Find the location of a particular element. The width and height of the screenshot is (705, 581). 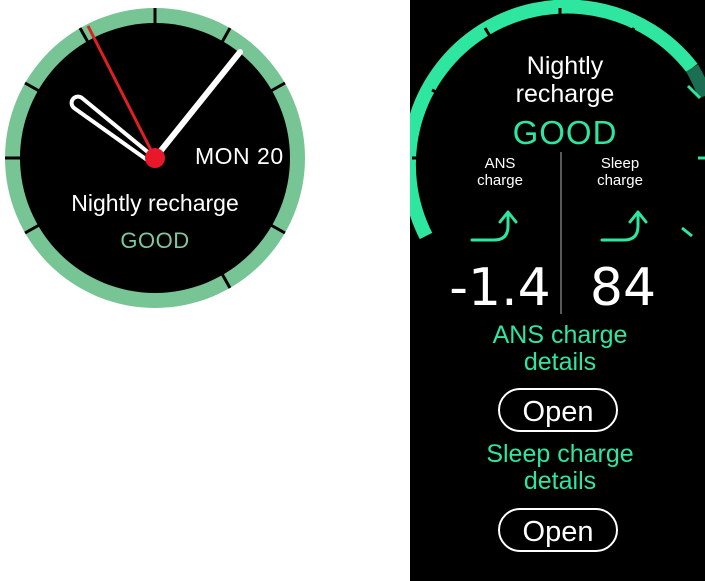

sleep-charge-value: 84 is located at coordinates (623, 288).